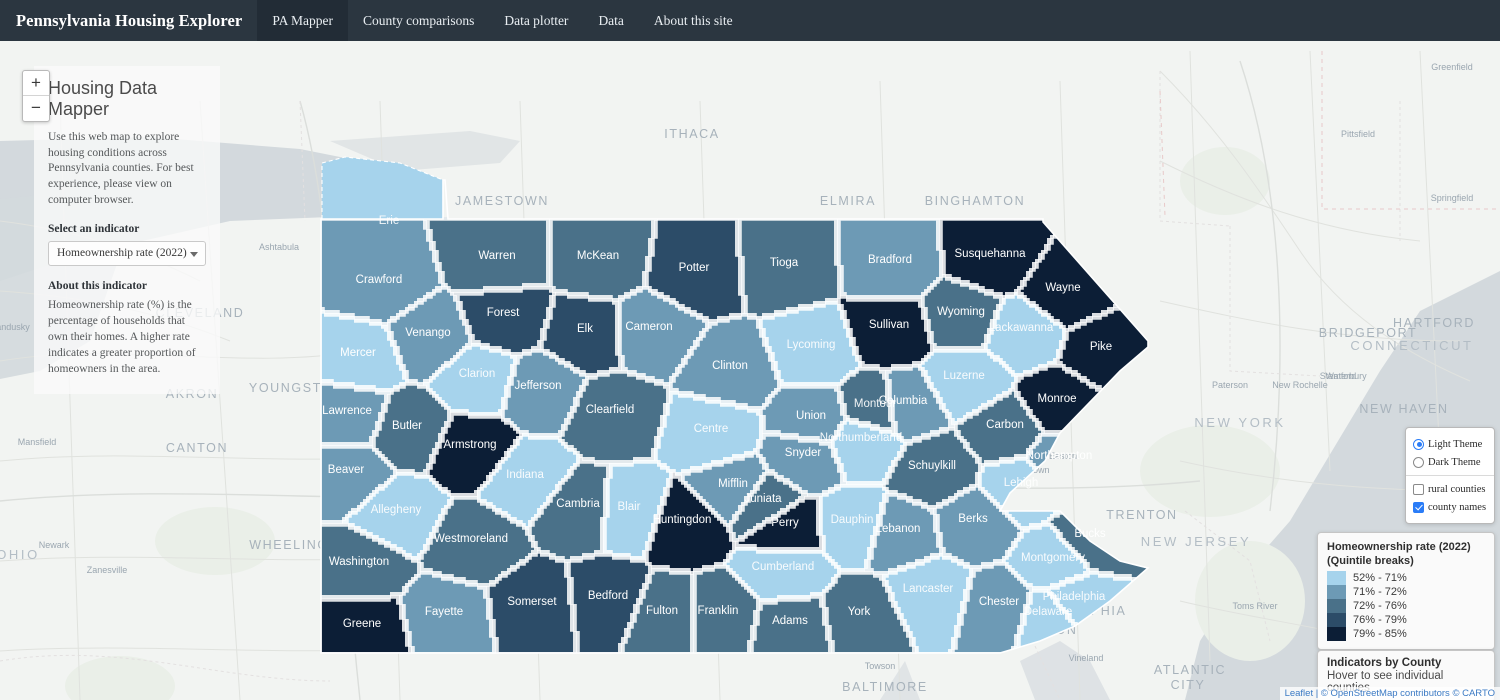  I want to click on legend-item: 52% - 71%, so click(1406, 578).